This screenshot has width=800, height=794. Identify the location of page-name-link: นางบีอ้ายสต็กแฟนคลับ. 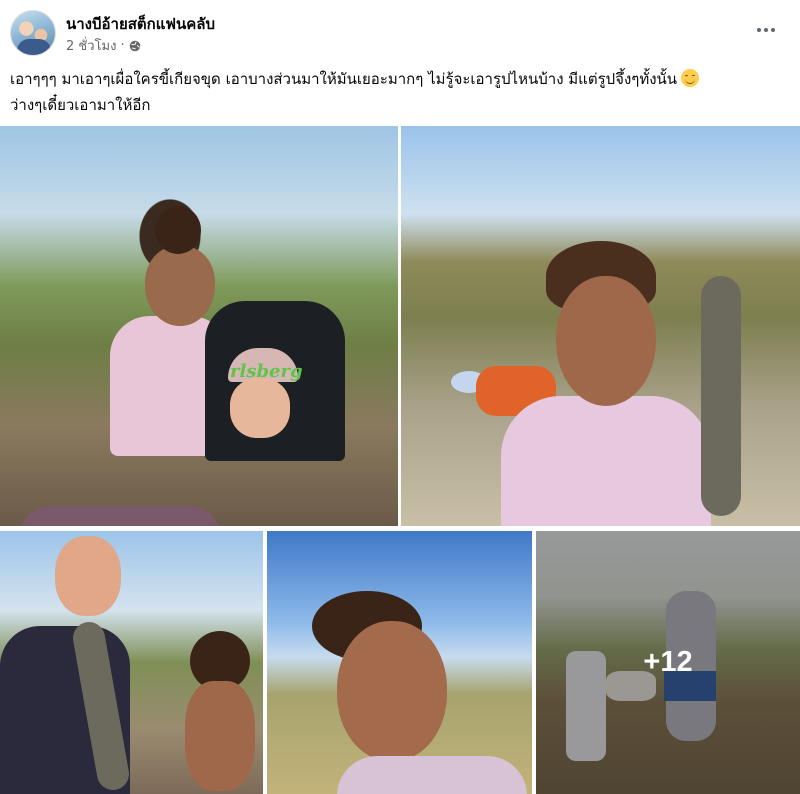
(140, 24).